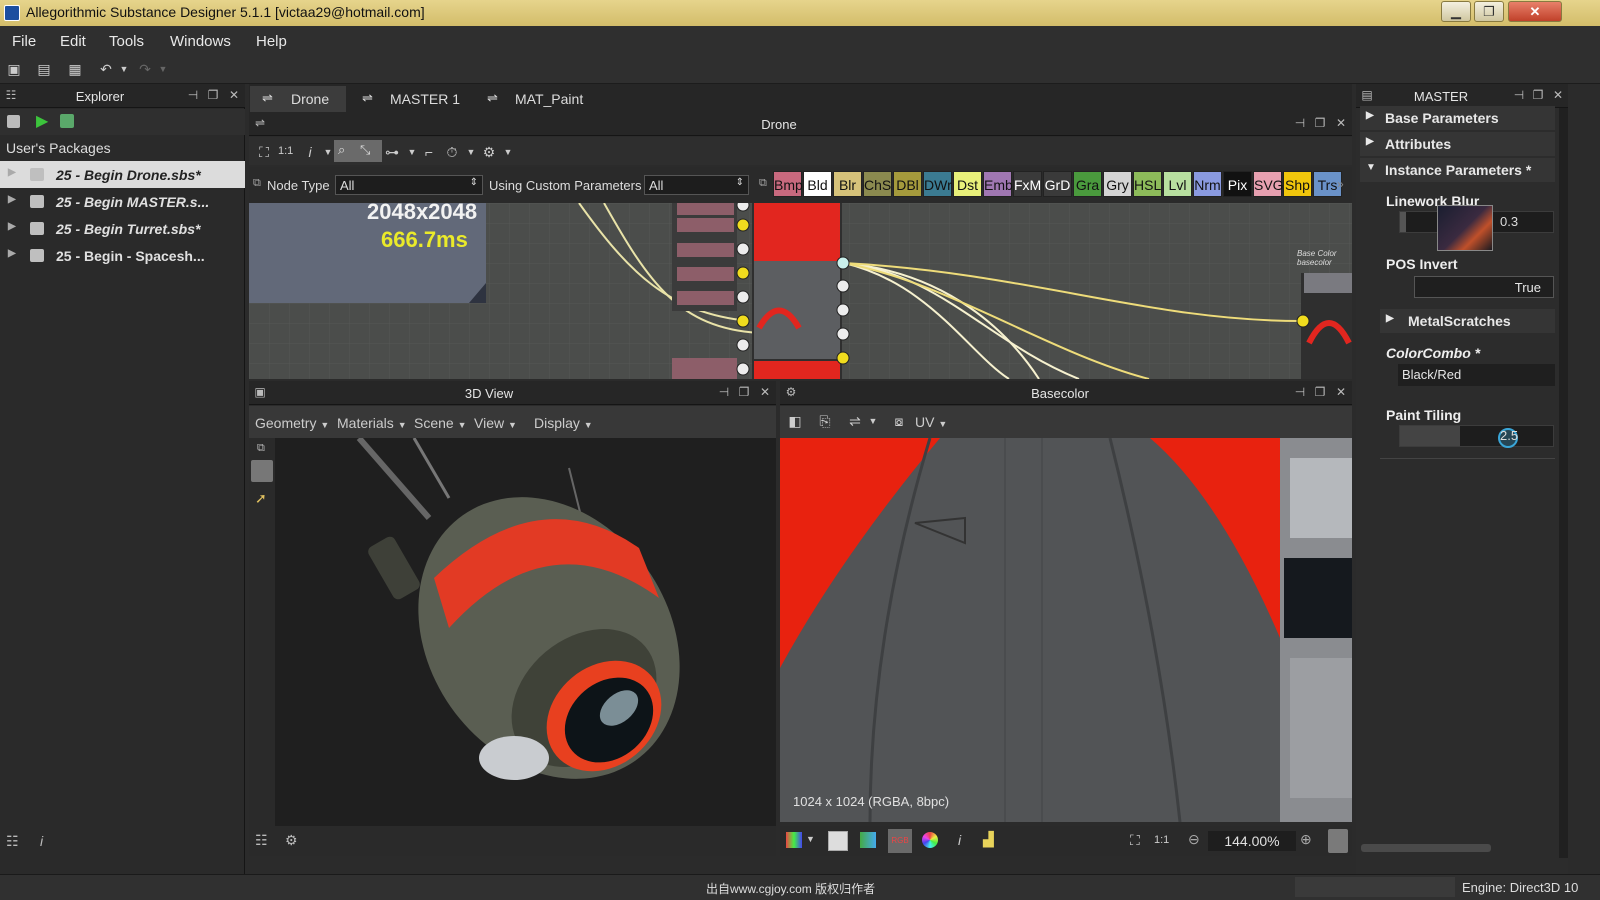  What do you see at coordinates (1237, 184) in the screenshot?
I see `node-swatch-pix: Pix` at bounding box center [1237, 184].